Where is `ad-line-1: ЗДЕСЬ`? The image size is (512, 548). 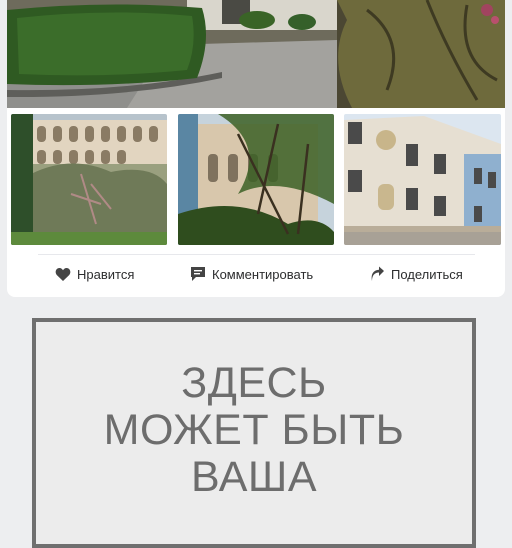
ad-line-1: ЗДЕСЬ is located at coordinates (254, 383).